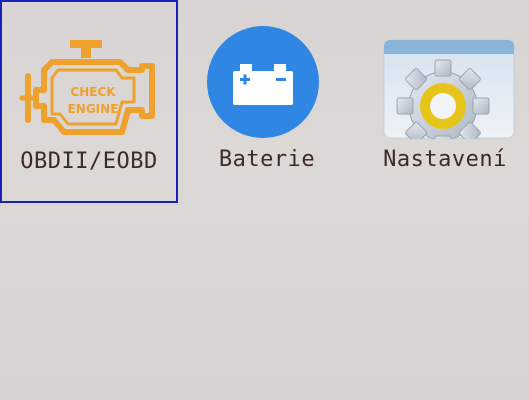 Image resolution: width=529 pixels, height=400 pixels. Describe the element at coordinates (267, 79) in the screenshot. I see `battery-icon` at that location.